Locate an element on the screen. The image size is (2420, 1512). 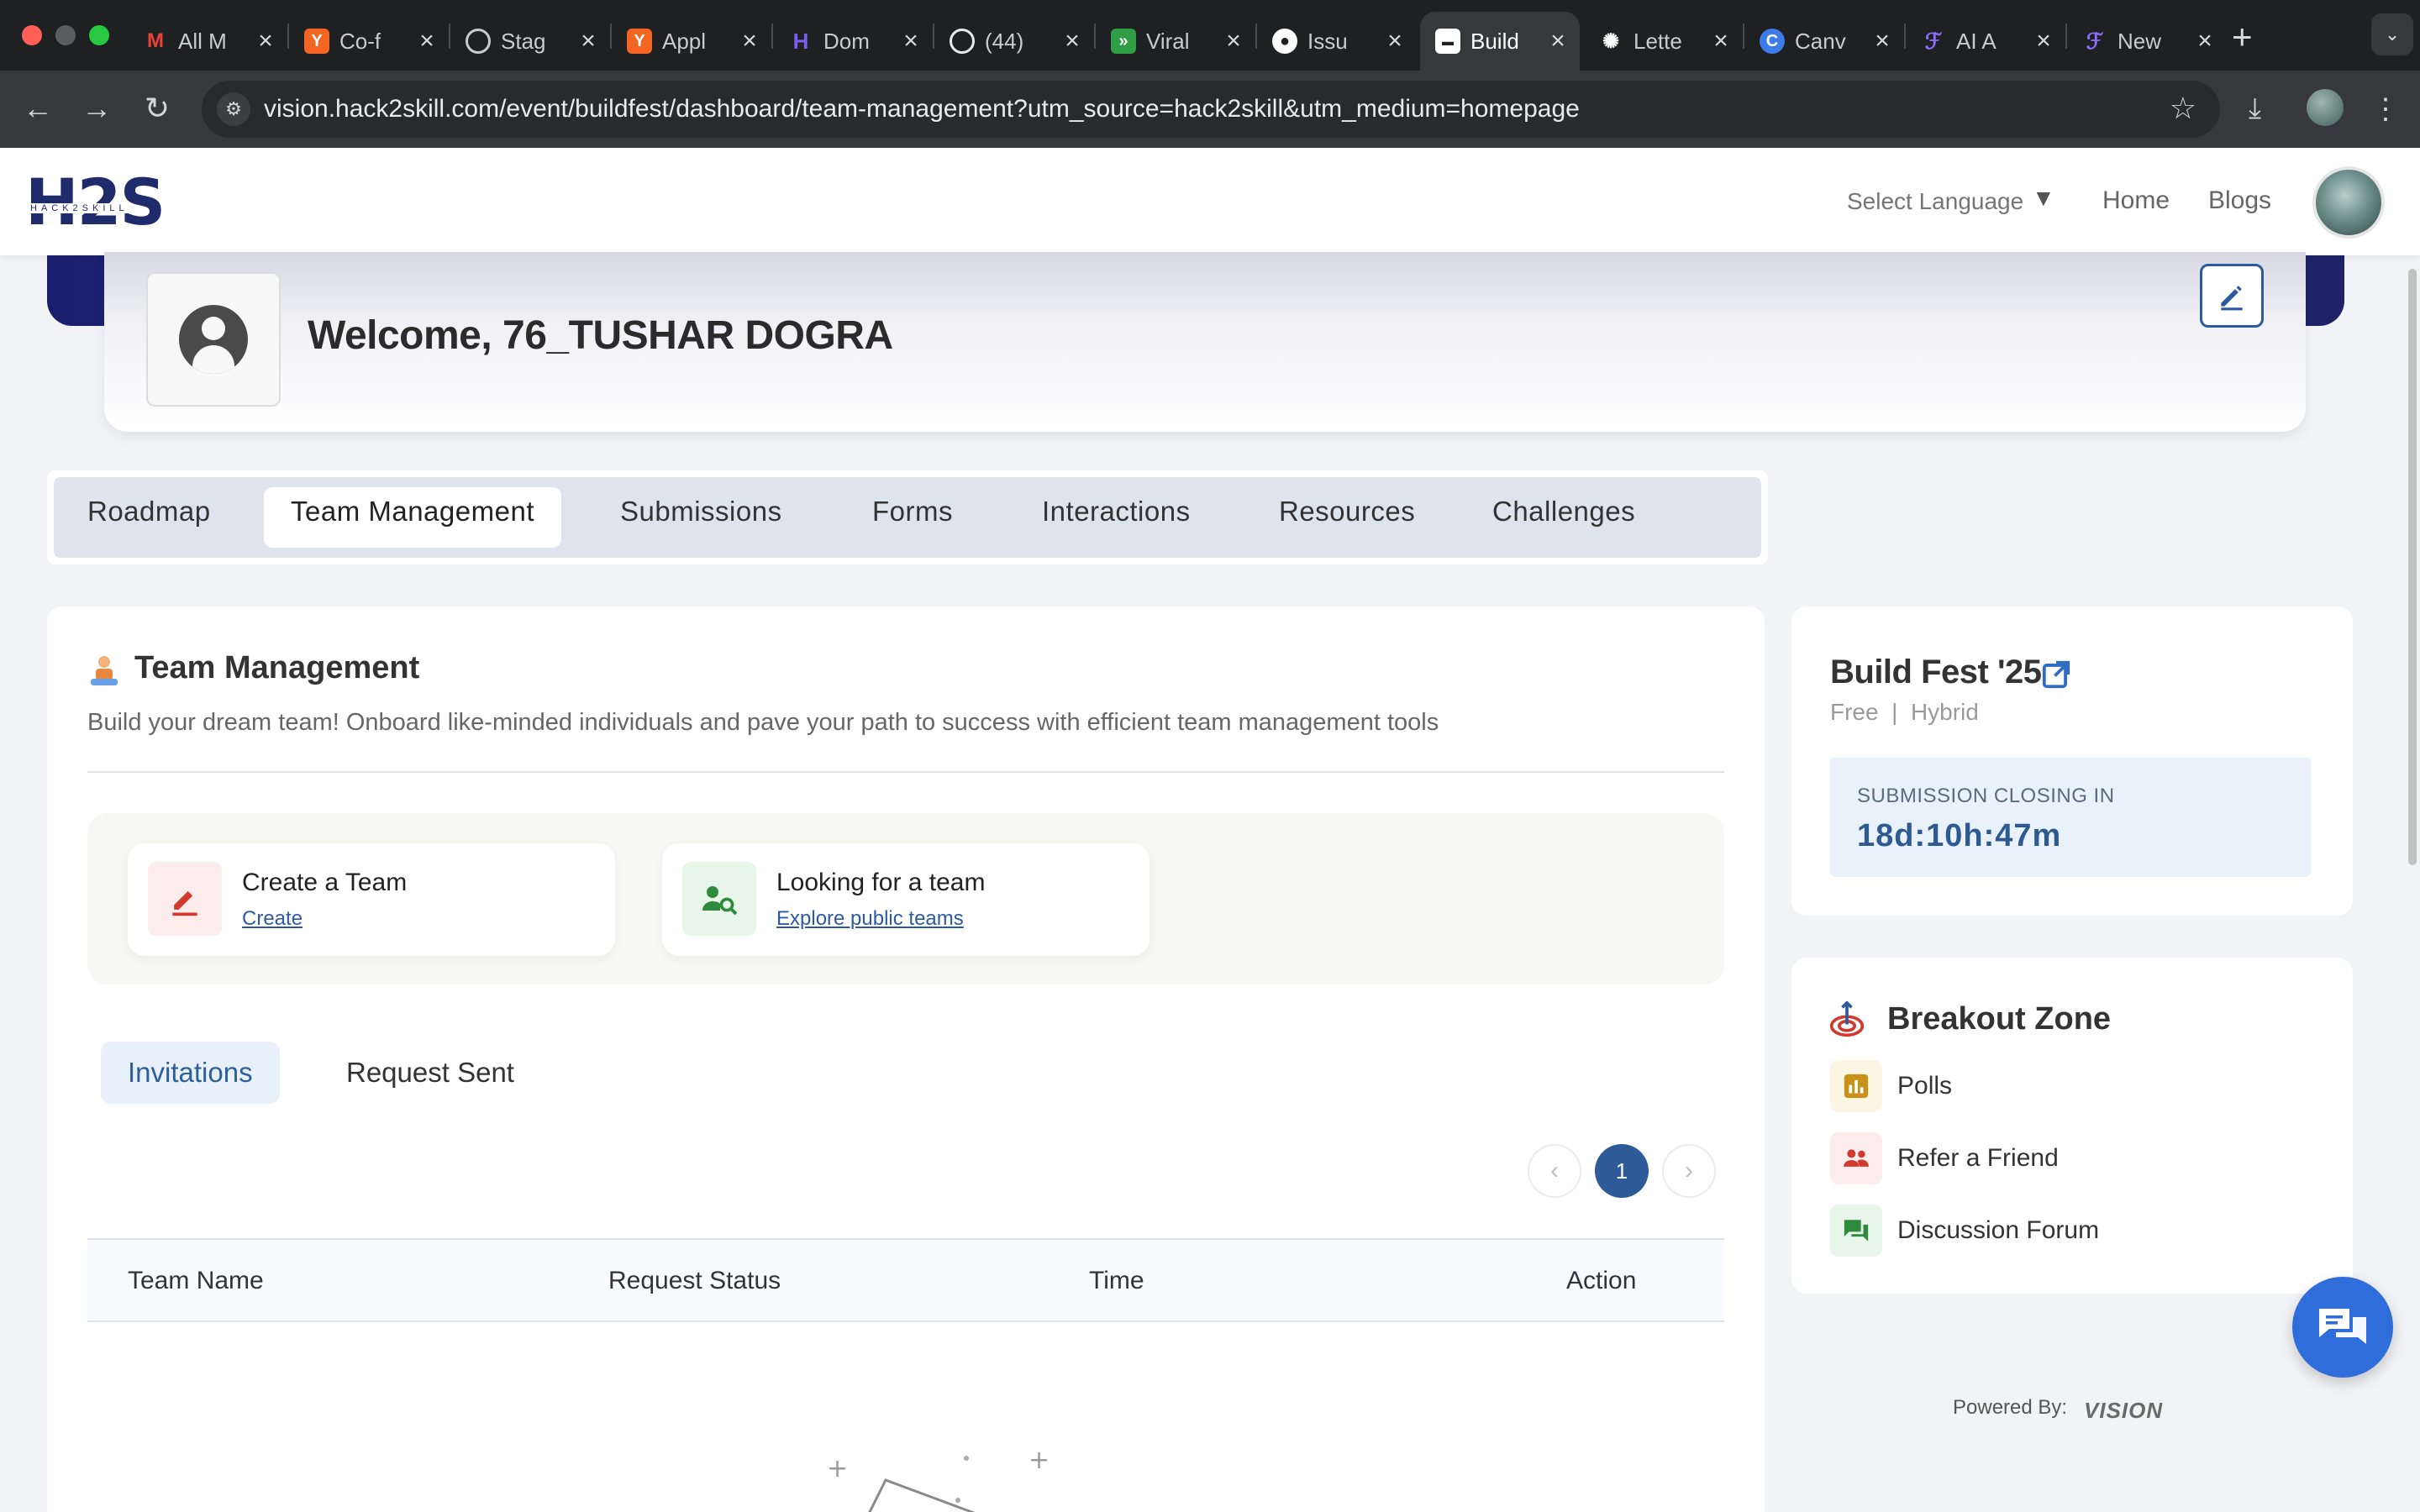
external-link-icon is located at coordinates (2056, 674).